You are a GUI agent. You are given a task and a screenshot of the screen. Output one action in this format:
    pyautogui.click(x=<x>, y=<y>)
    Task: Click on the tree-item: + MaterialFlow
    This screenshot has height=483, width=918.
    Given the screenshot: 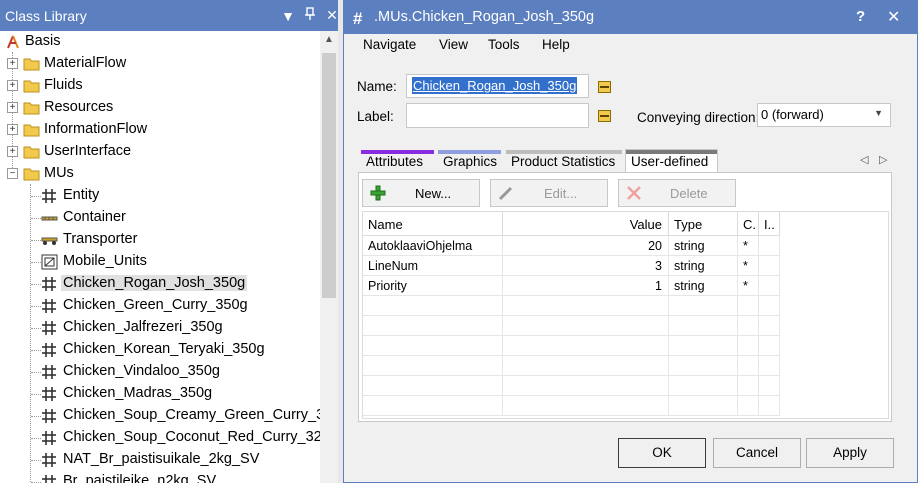 What is the action you would take?
    pyautogui.click(x=160, y=64)
    